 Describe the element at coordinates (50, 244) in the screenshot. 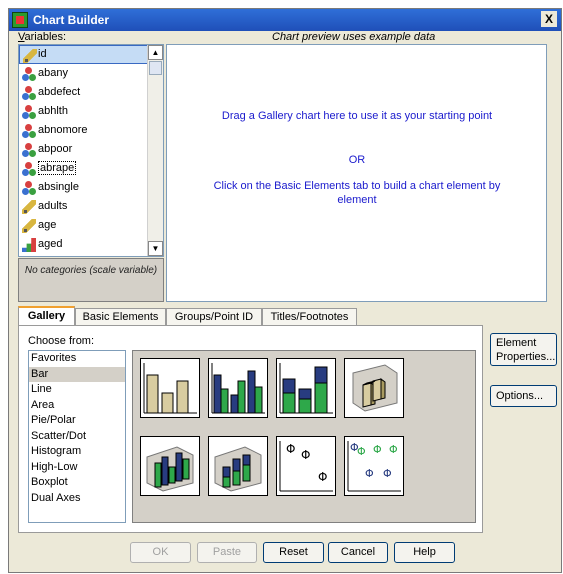

I see `variable-name: aged` at that location.